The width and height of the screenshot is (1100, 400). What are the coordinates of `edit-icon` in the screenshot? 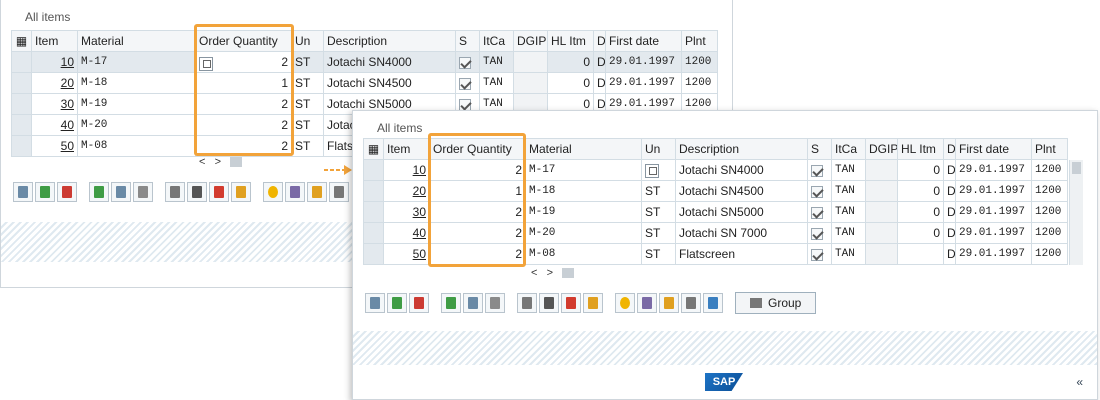 It's located at (669, 303).